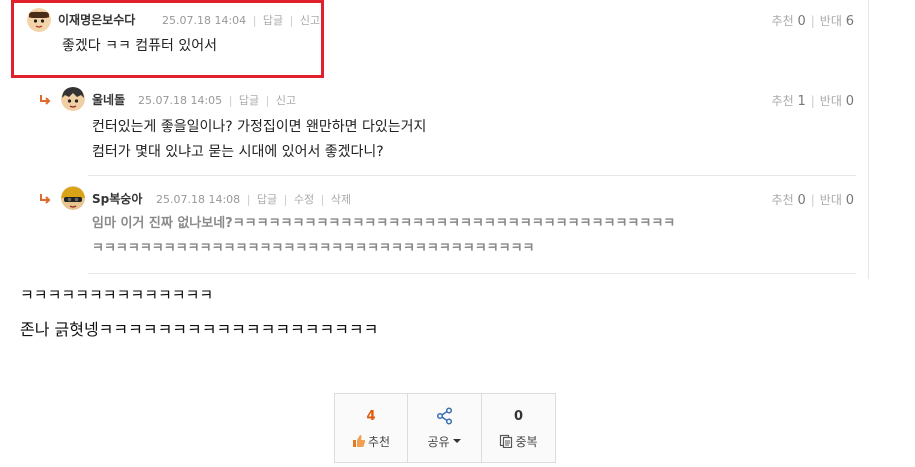 The width and height of the screenshot is (915, 467). I want to click on comment-votes: 추천 1 | 반대 0, so click(812, 101).